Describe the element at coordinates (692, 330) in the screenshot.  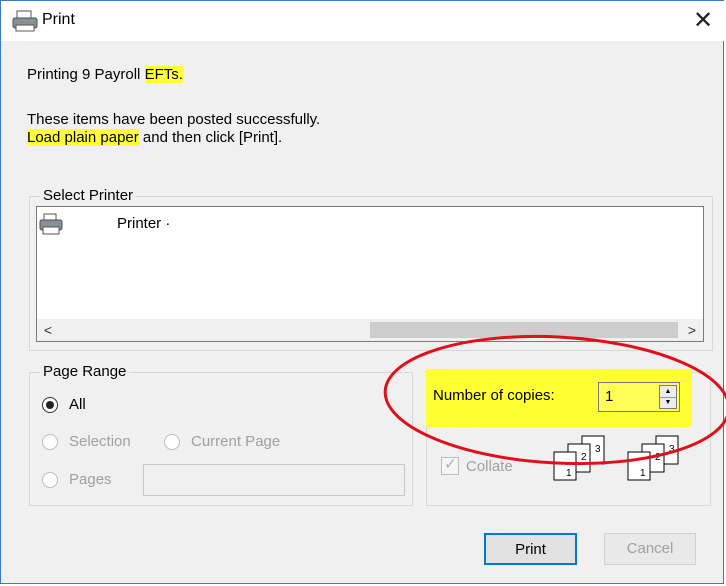
I see `scroll-right-arrow: >` at that location.